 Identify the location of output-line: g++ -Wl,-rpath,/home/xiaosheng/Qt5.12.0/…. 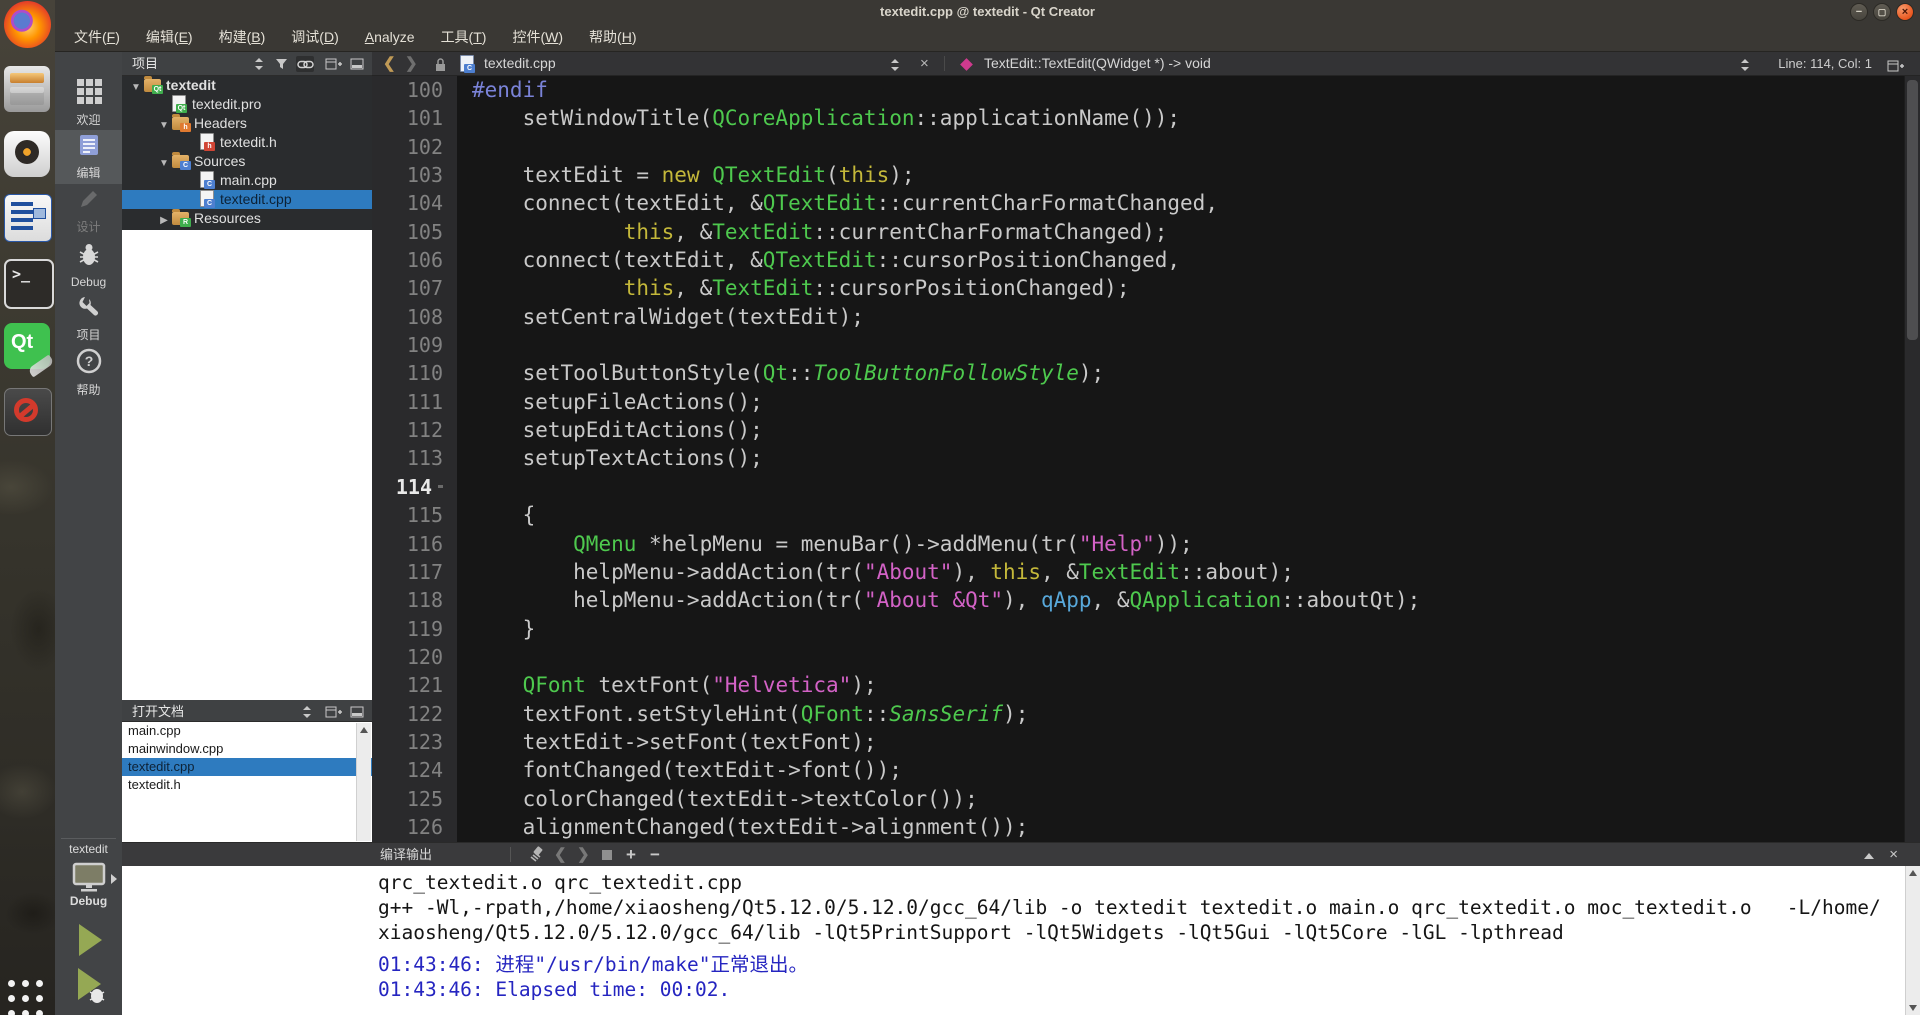
(1129, 907).